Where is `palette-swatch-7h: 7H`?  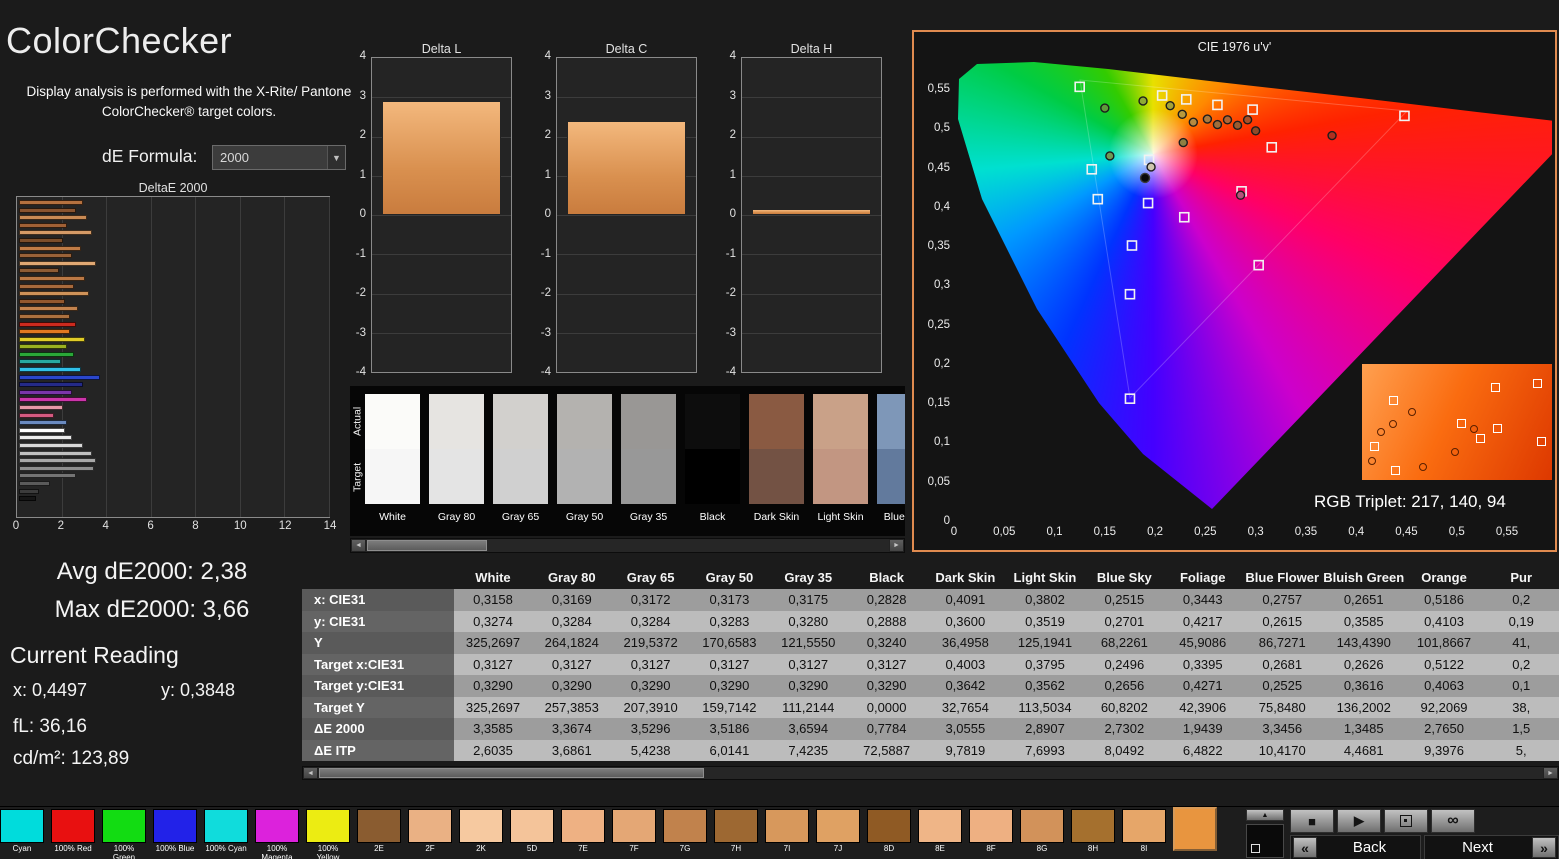
palette-swatch-7h: 7H is located at coordinates (736, 831).